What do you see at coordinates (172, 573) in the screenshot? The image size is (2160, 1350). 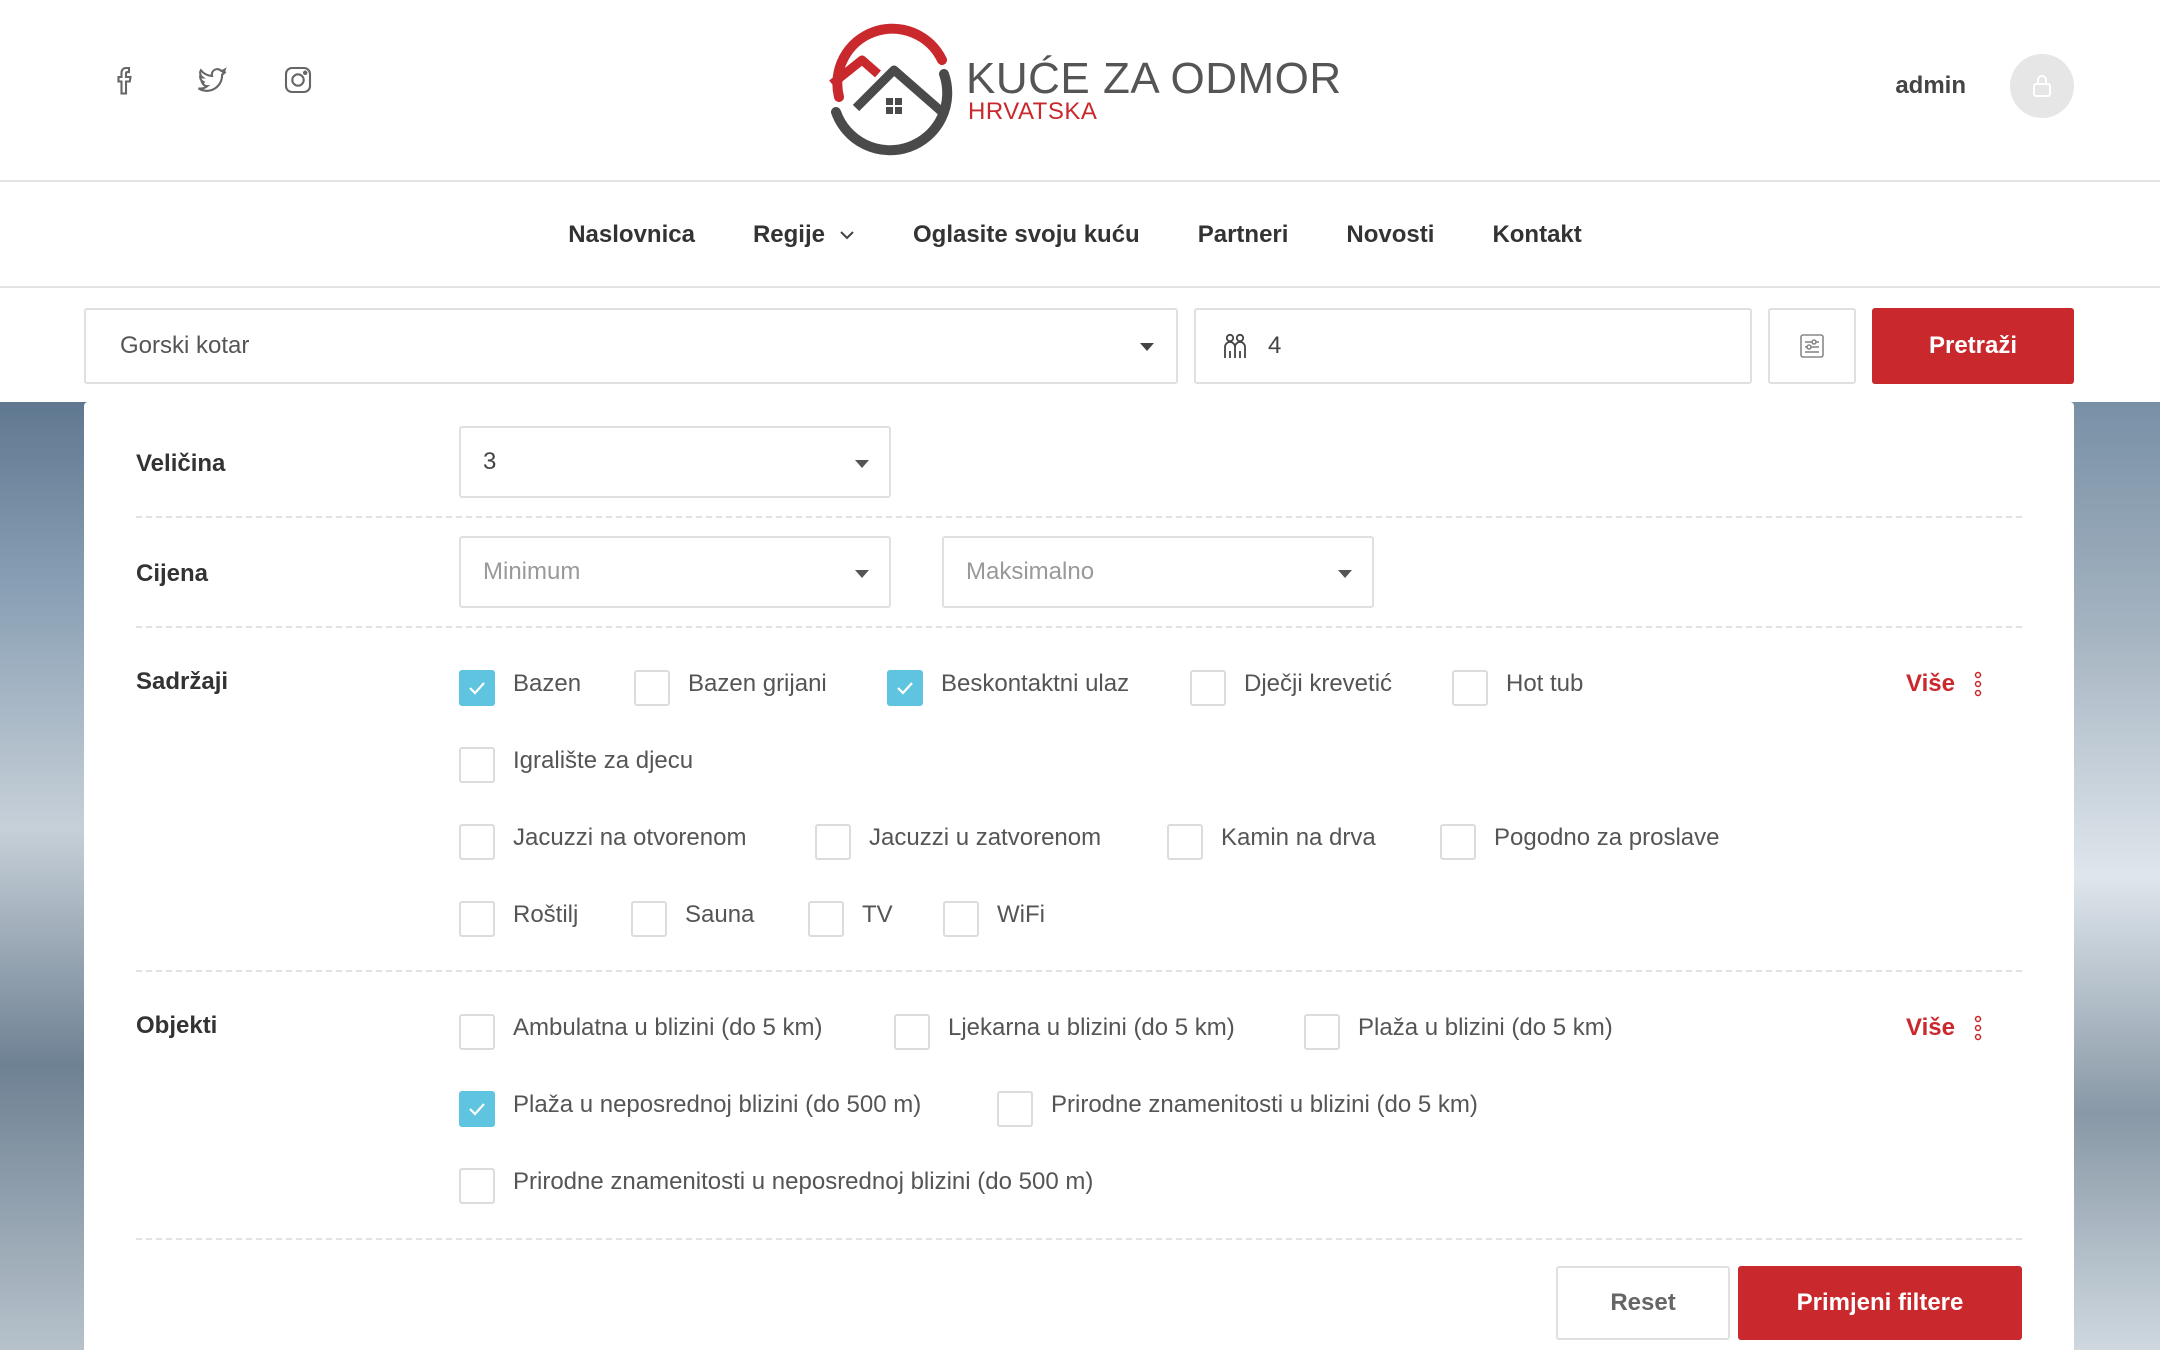 I see `price-label: Cijena` at bounding box center [172, 573].